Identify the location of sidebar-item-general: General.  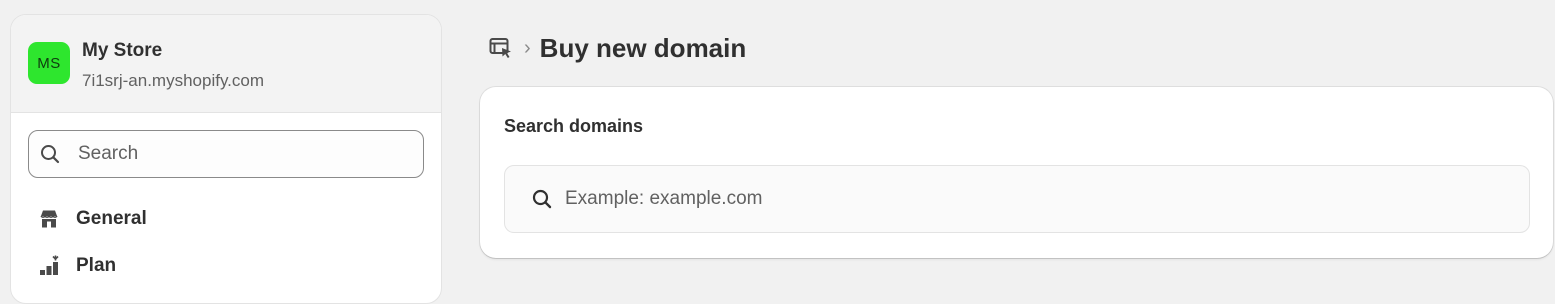
(226, 219).